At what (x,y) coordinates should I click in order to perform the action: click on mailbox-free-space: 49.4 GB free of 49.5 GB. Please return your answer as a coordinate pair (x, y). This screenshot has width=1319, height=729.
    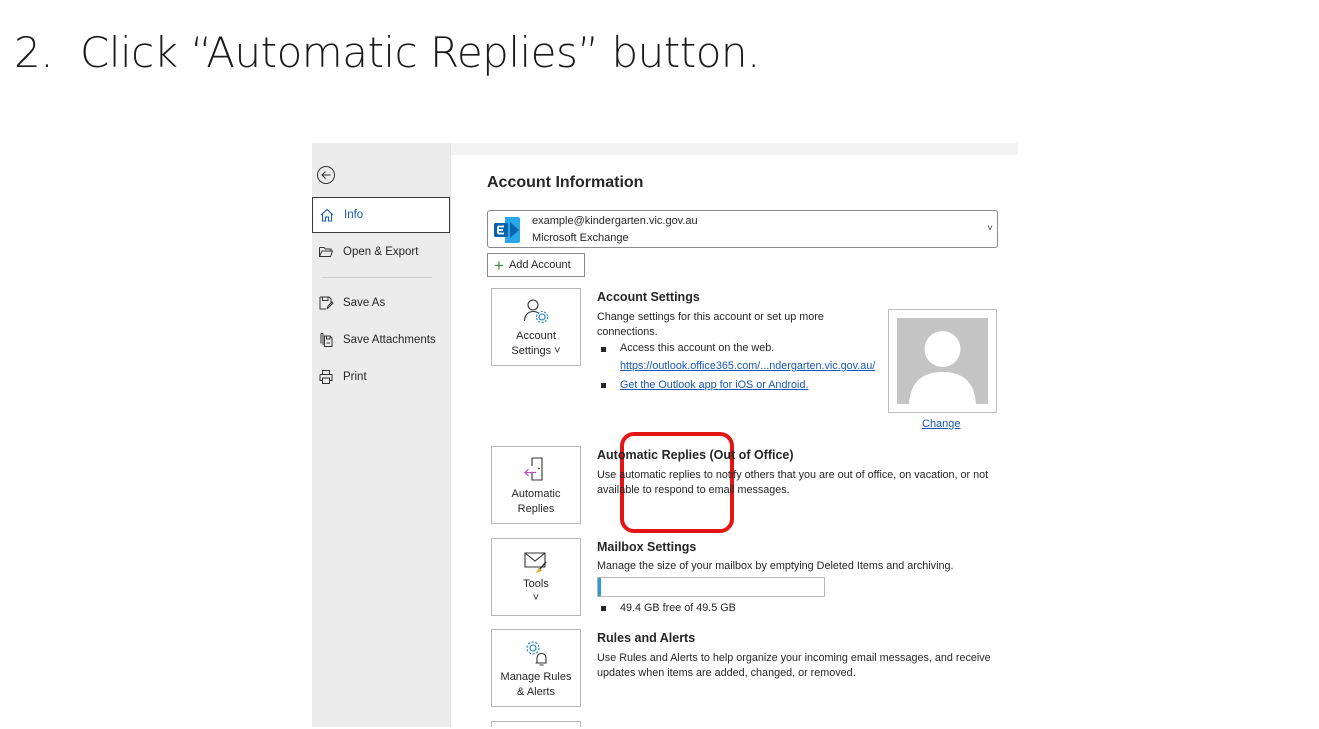
    Looking at the image, I should click on (678, 608).